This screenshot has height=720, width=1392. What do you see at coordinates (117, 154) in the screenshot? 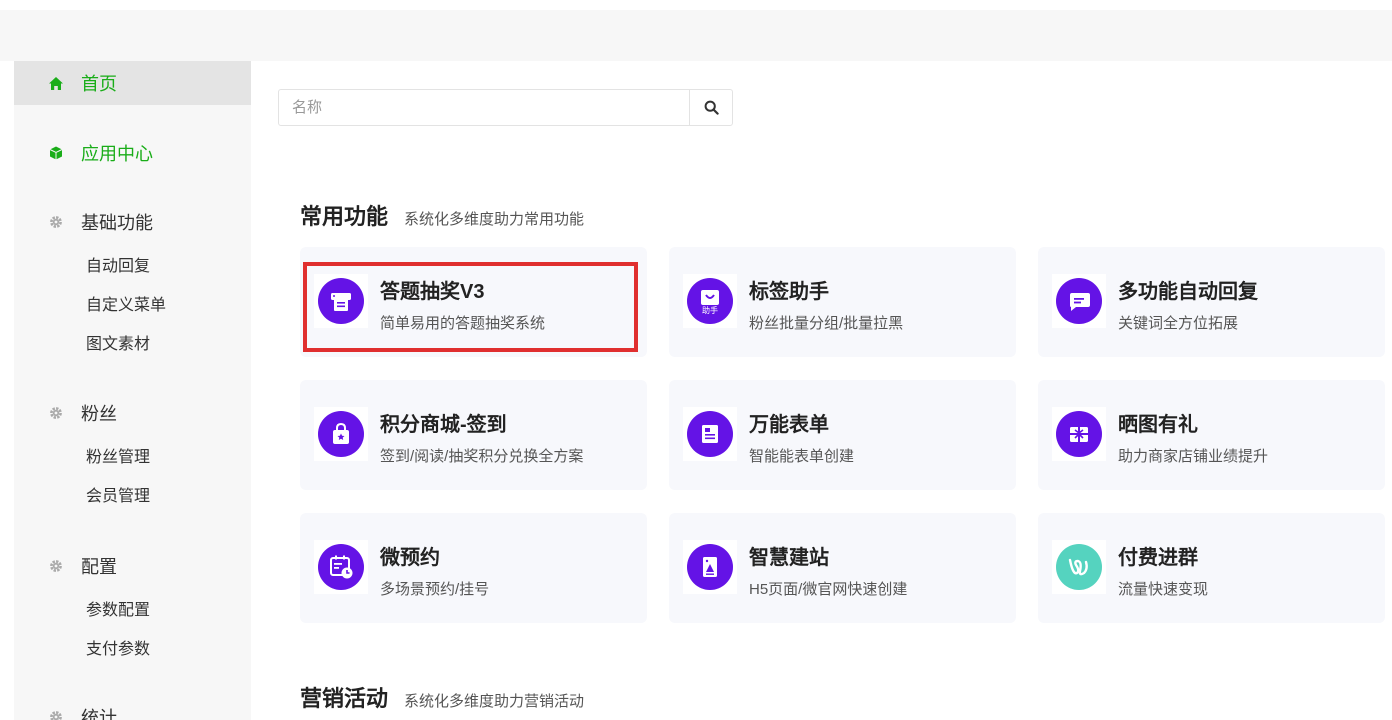
I see `sidebar-item-label: 应用中心` at bounding box center [117, 154].